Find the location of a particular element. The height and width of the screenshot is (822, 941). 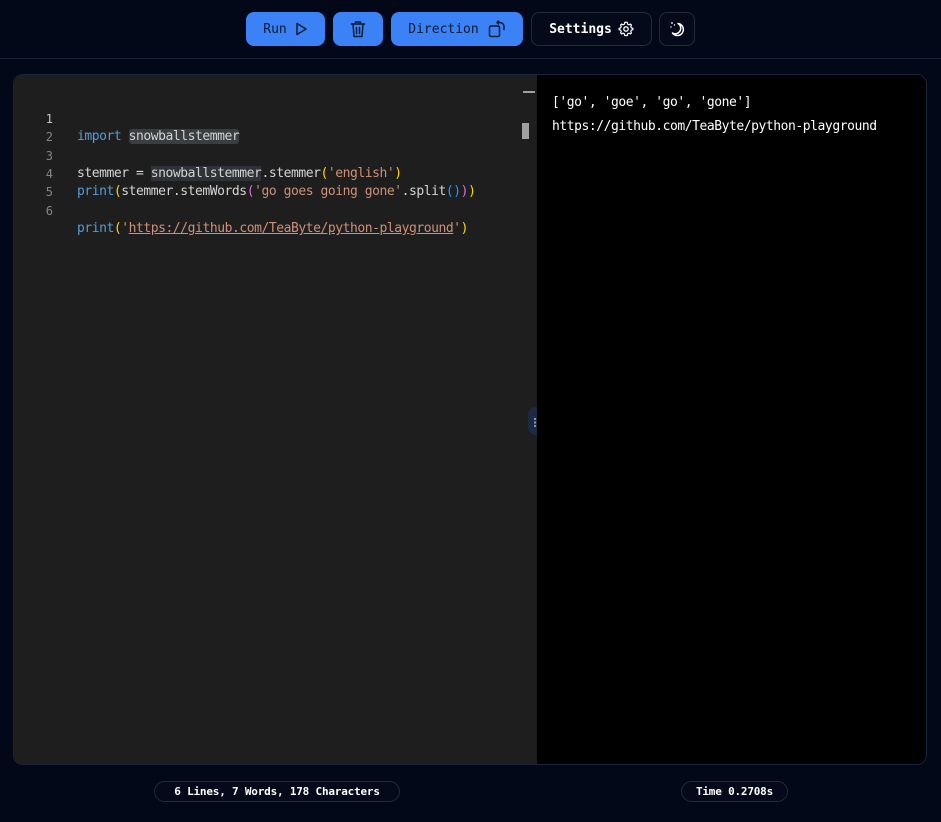

execution-time-badge: Time 0.2708s is located at coordinates (734, 791).